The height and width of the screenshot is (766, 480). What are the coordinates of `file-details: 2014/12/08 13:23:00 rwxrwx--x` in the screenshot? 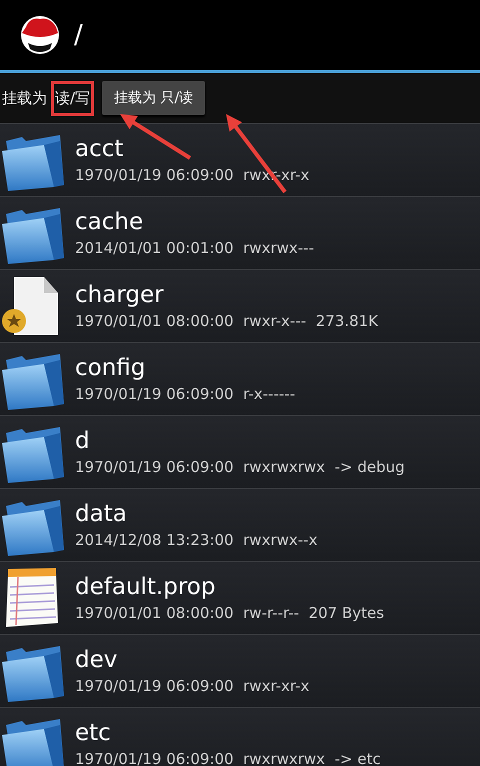 It's located at (196, 540).